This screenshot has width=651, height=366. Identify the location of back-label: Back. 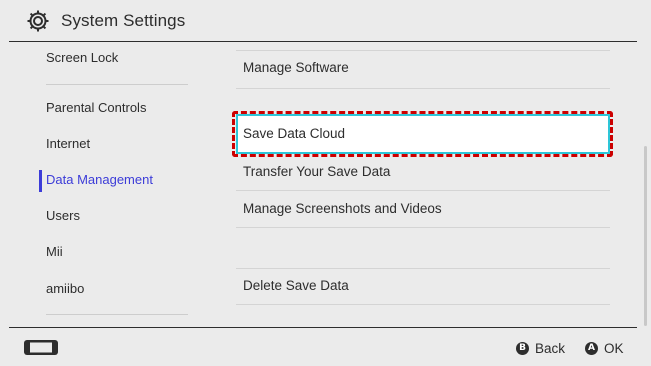
(550, 348).